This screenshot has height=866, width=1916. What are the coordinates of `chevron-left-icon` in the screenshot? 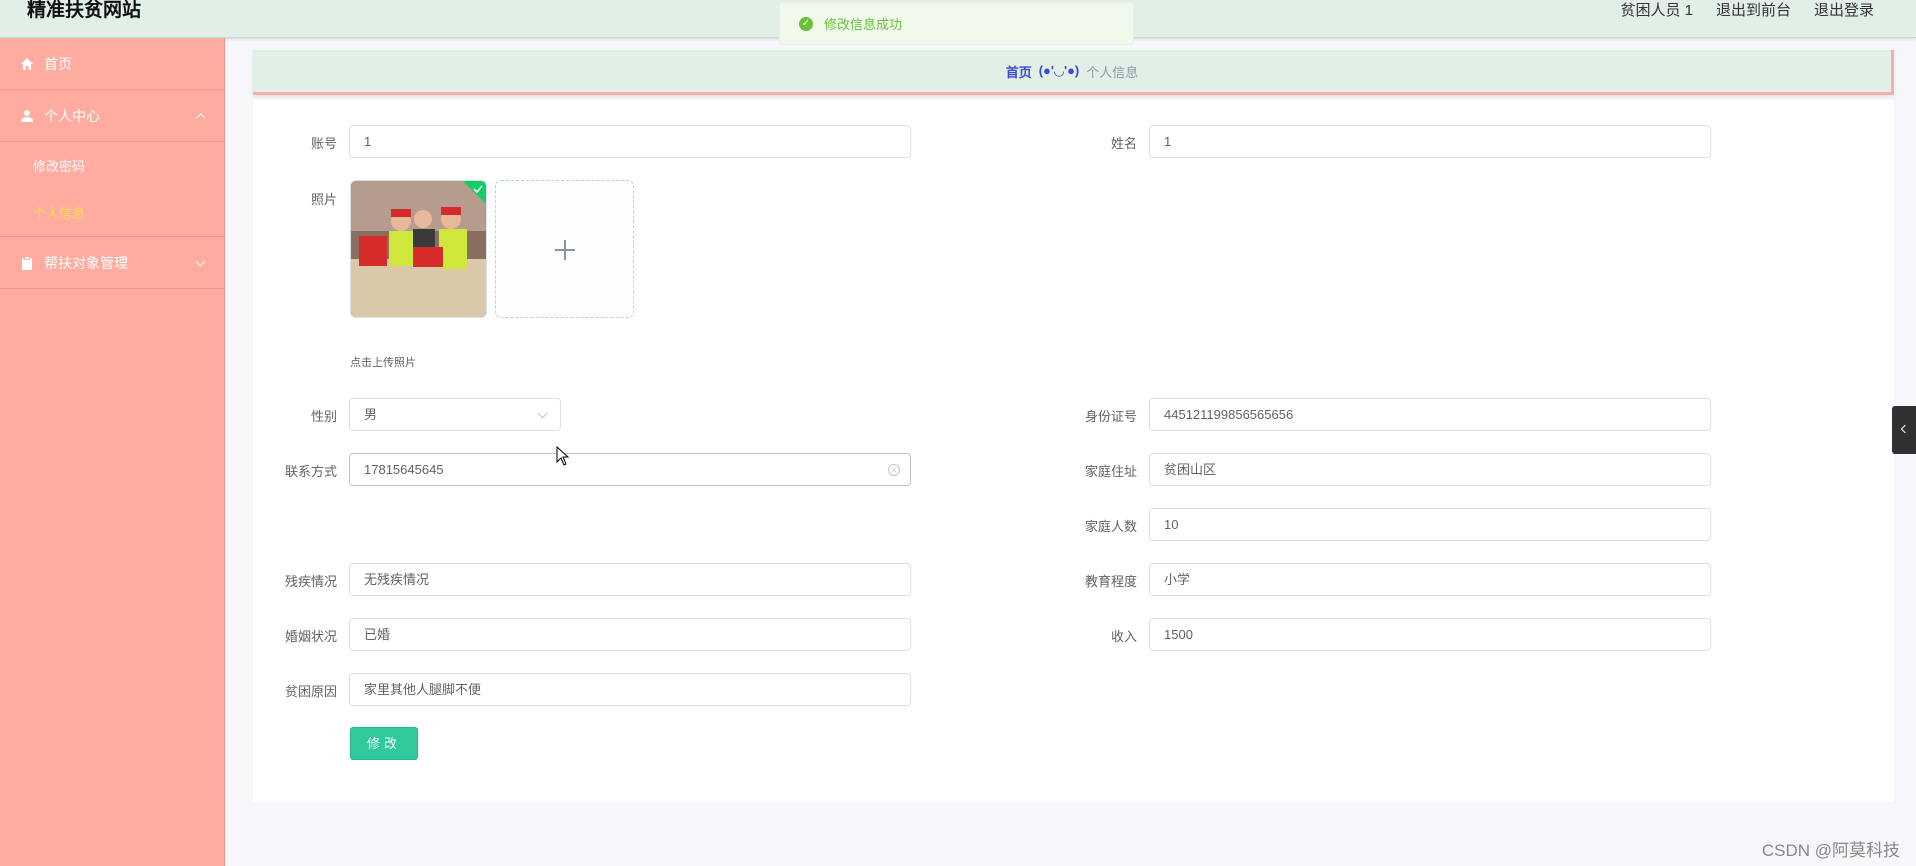 It's located at (1905, 429).